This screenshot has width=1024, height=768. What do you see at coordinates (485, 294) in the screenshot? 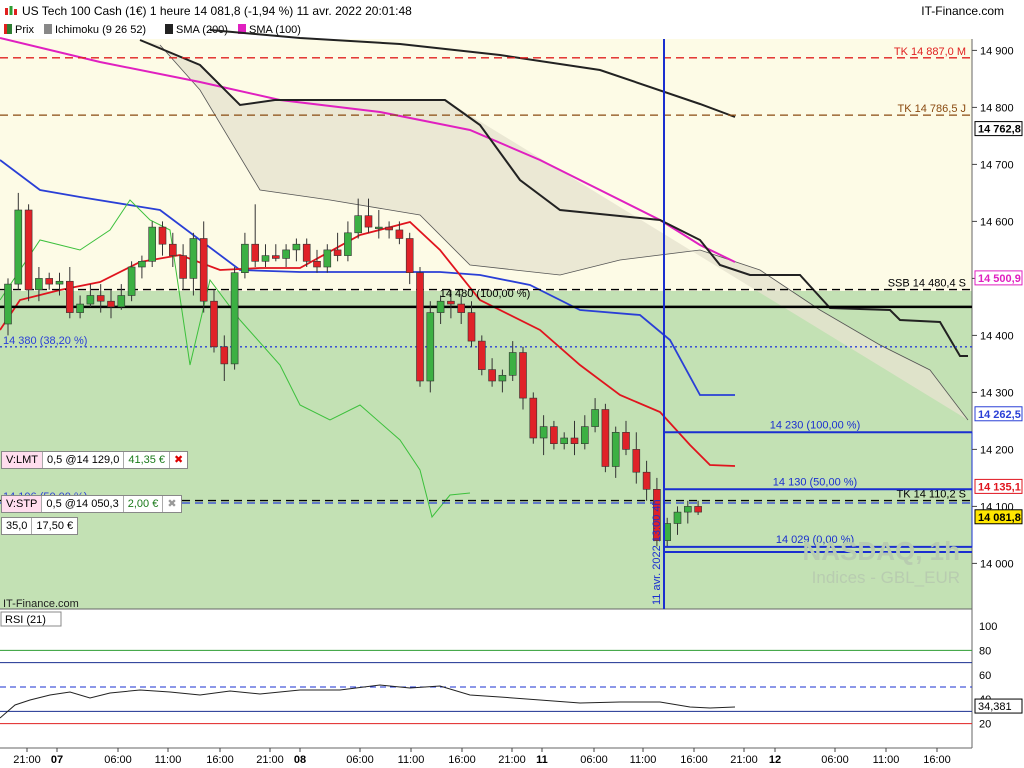
I see `fibo-overlay-label: 14 480 (100,00 %)` at bounding box center [485, 294].